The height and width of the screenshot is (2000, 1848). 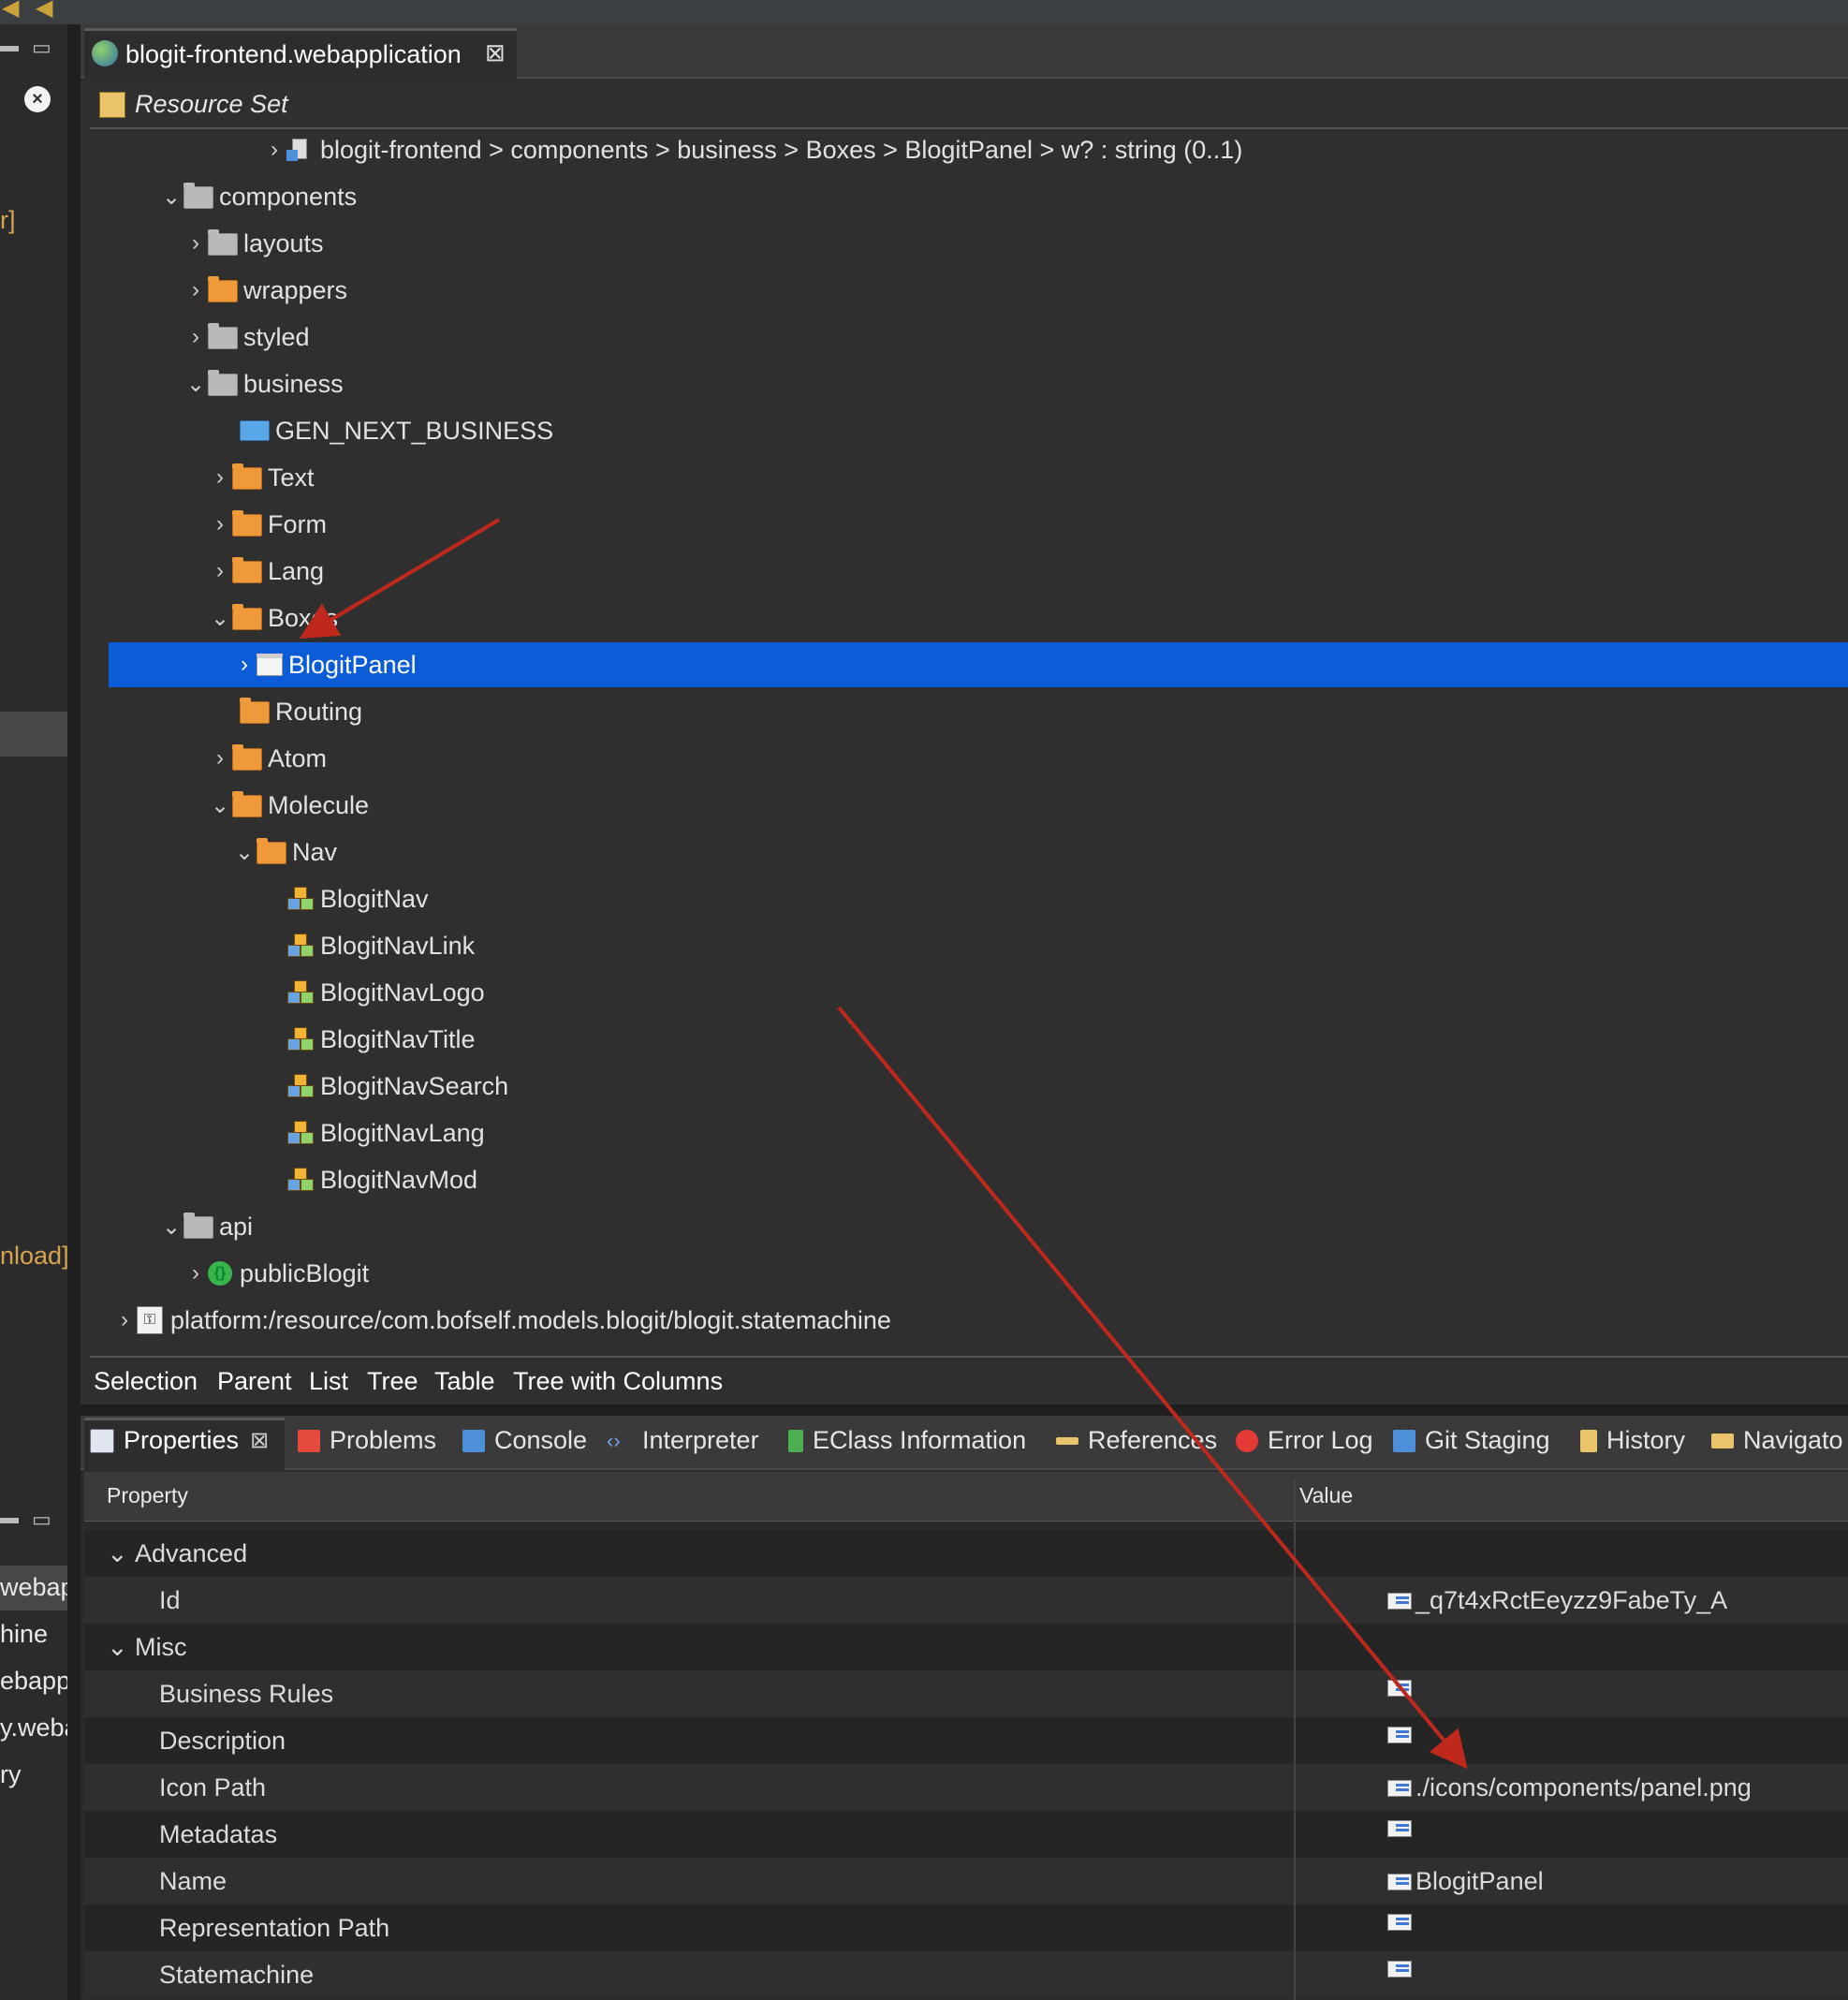 I want to click on property-row-id: Id _q7t4xRctEeyzz9FabeTy_A, so click(x=966, y=1600).